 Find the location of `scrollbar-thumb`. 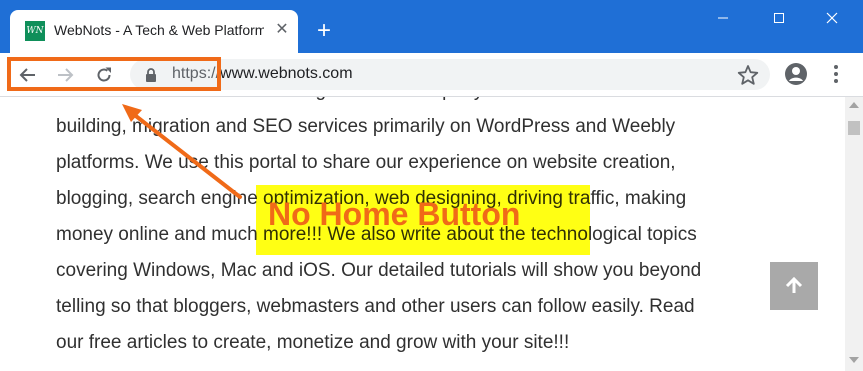

scrollbar-thumb is located at coordinates (854, 128).